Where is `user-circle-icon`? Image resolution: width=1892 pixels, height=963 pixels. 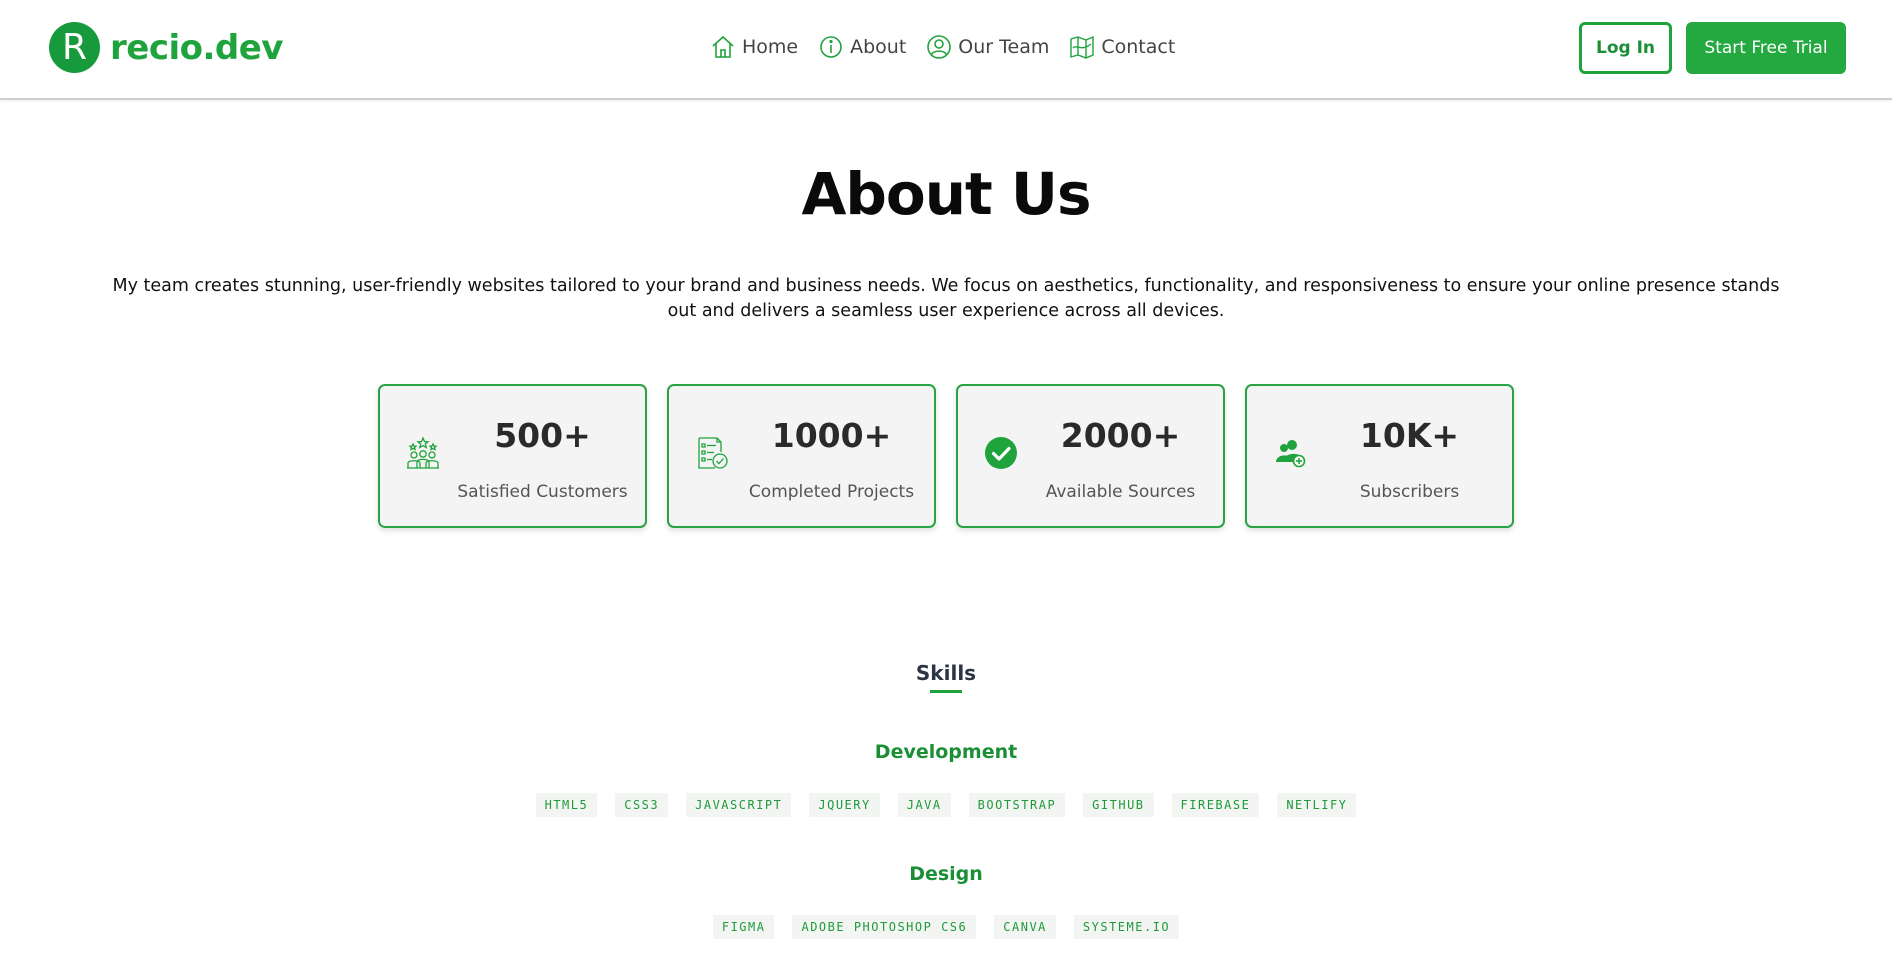
user-circle-icon is located at coordinates (939, 47).